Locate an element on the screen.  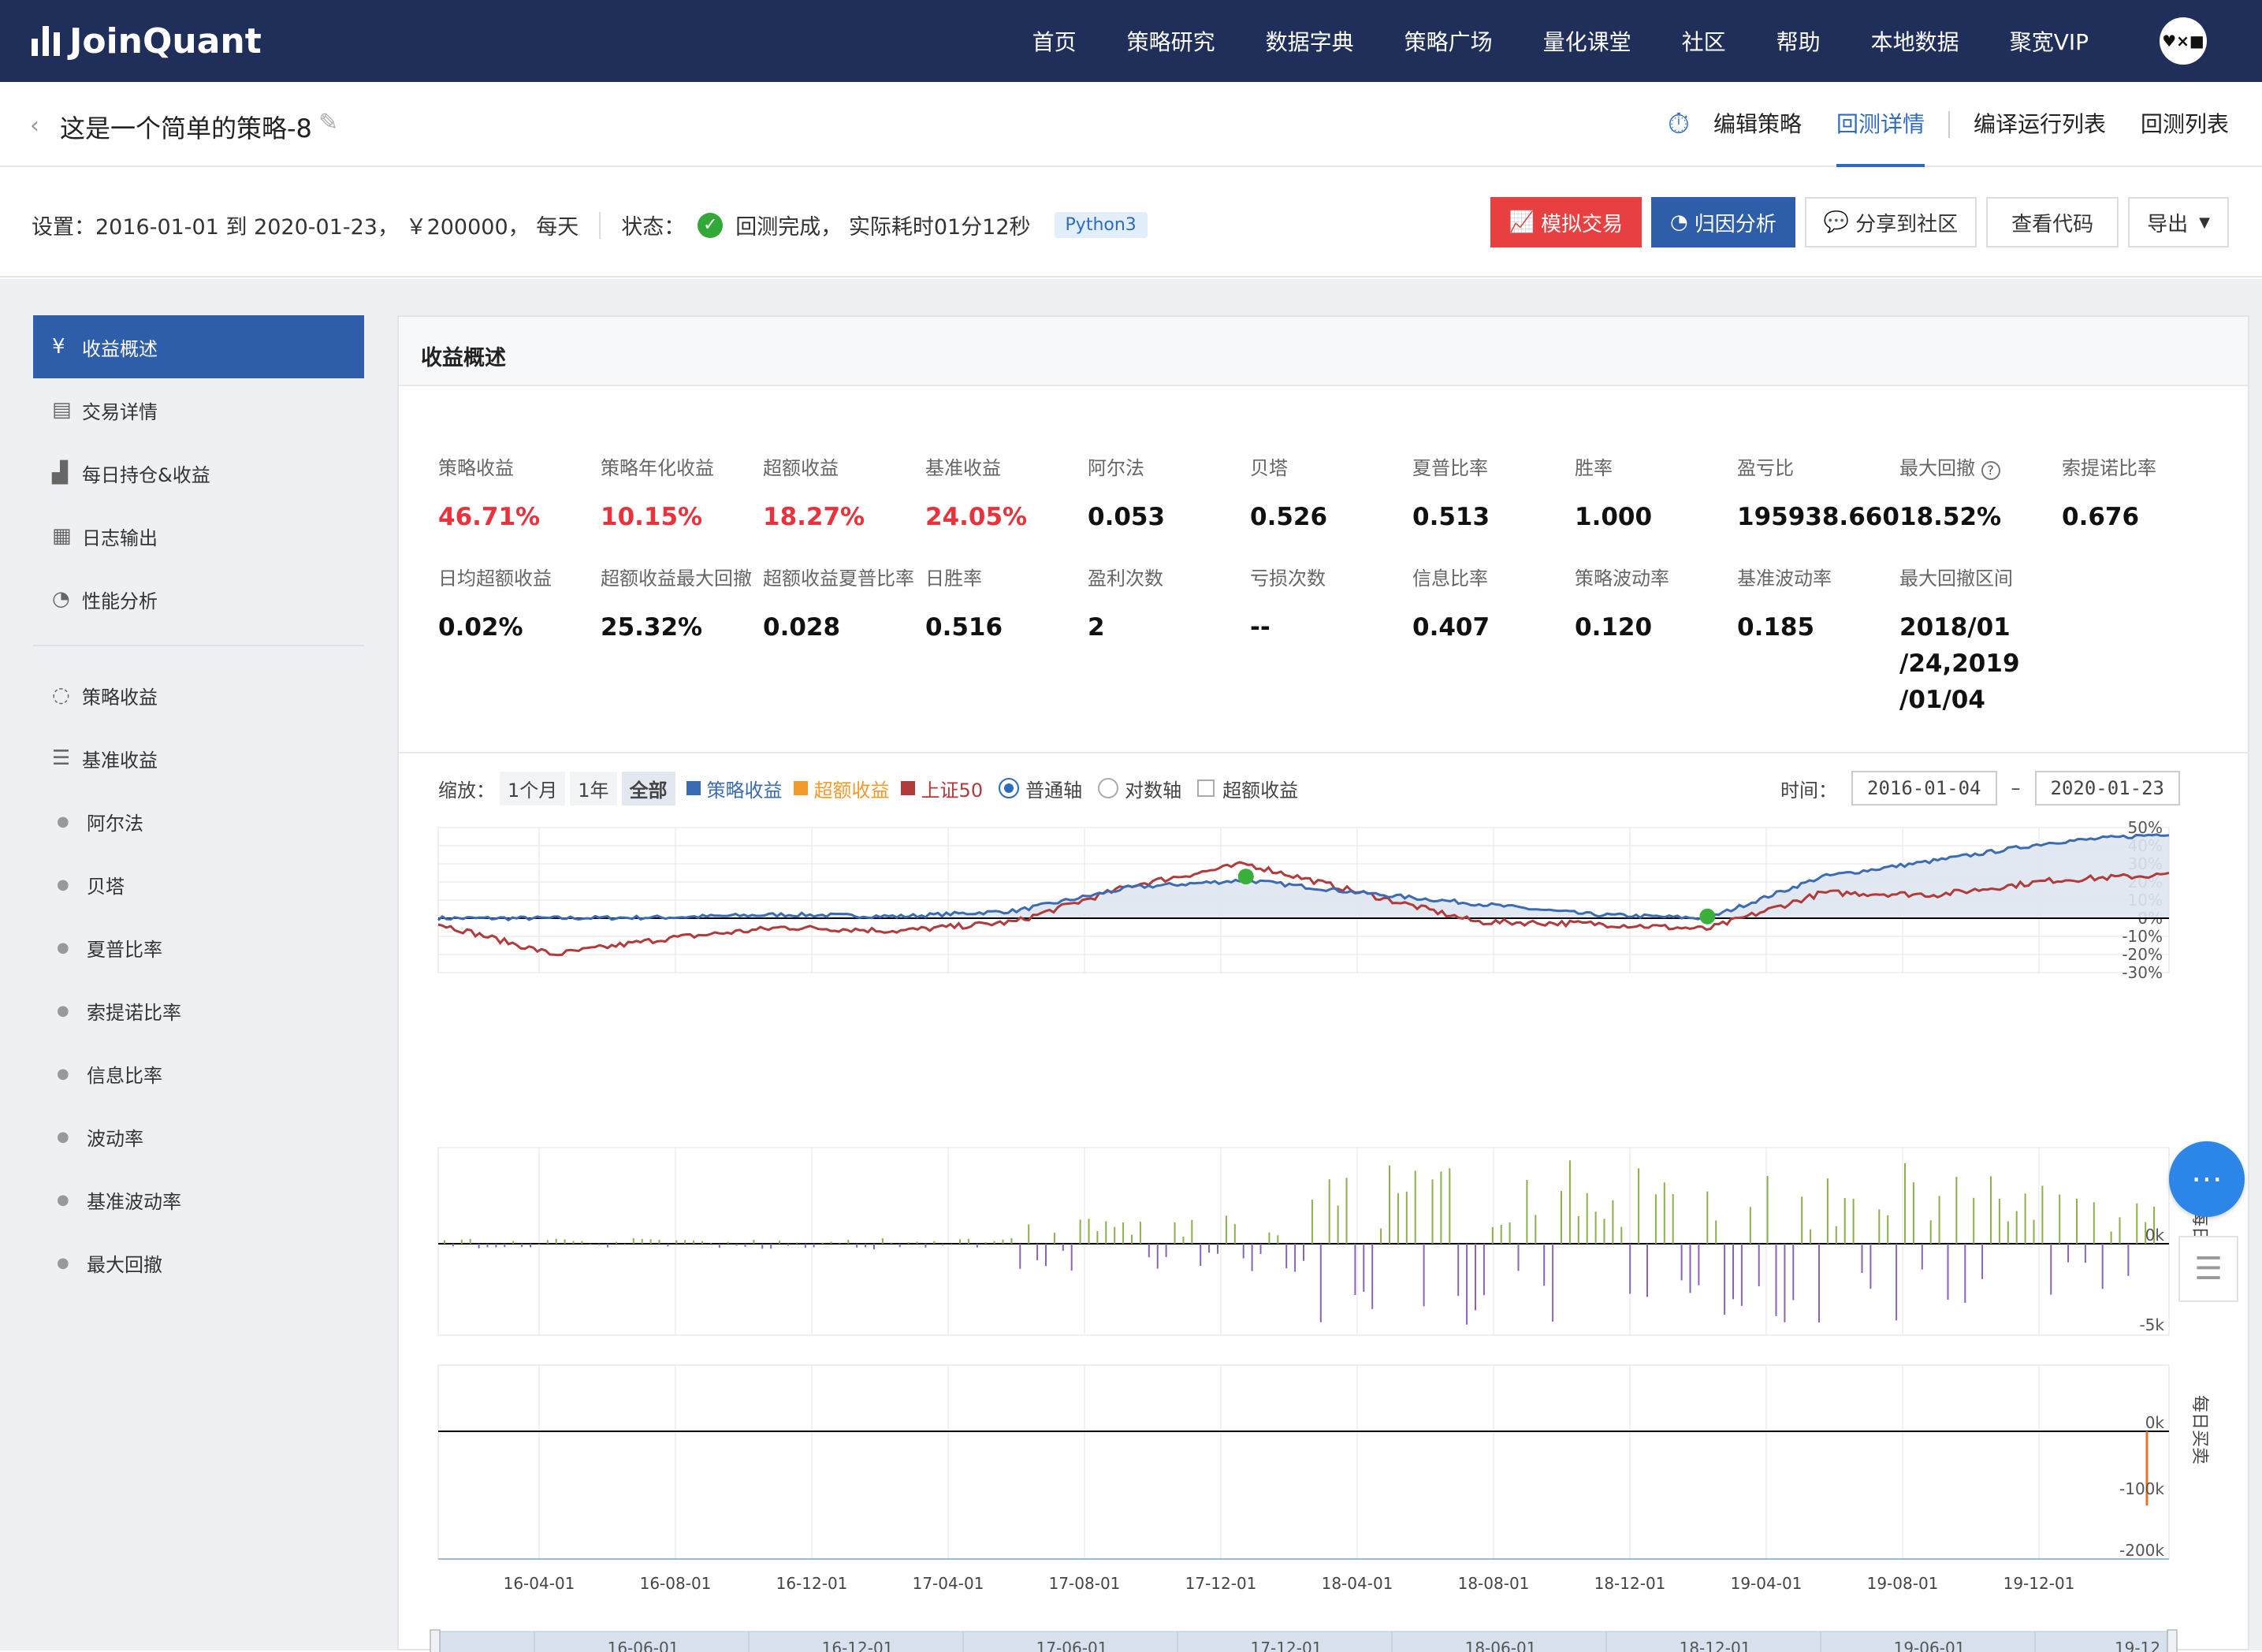
drawdown-end-marker is located at coordinates (1707, 916).